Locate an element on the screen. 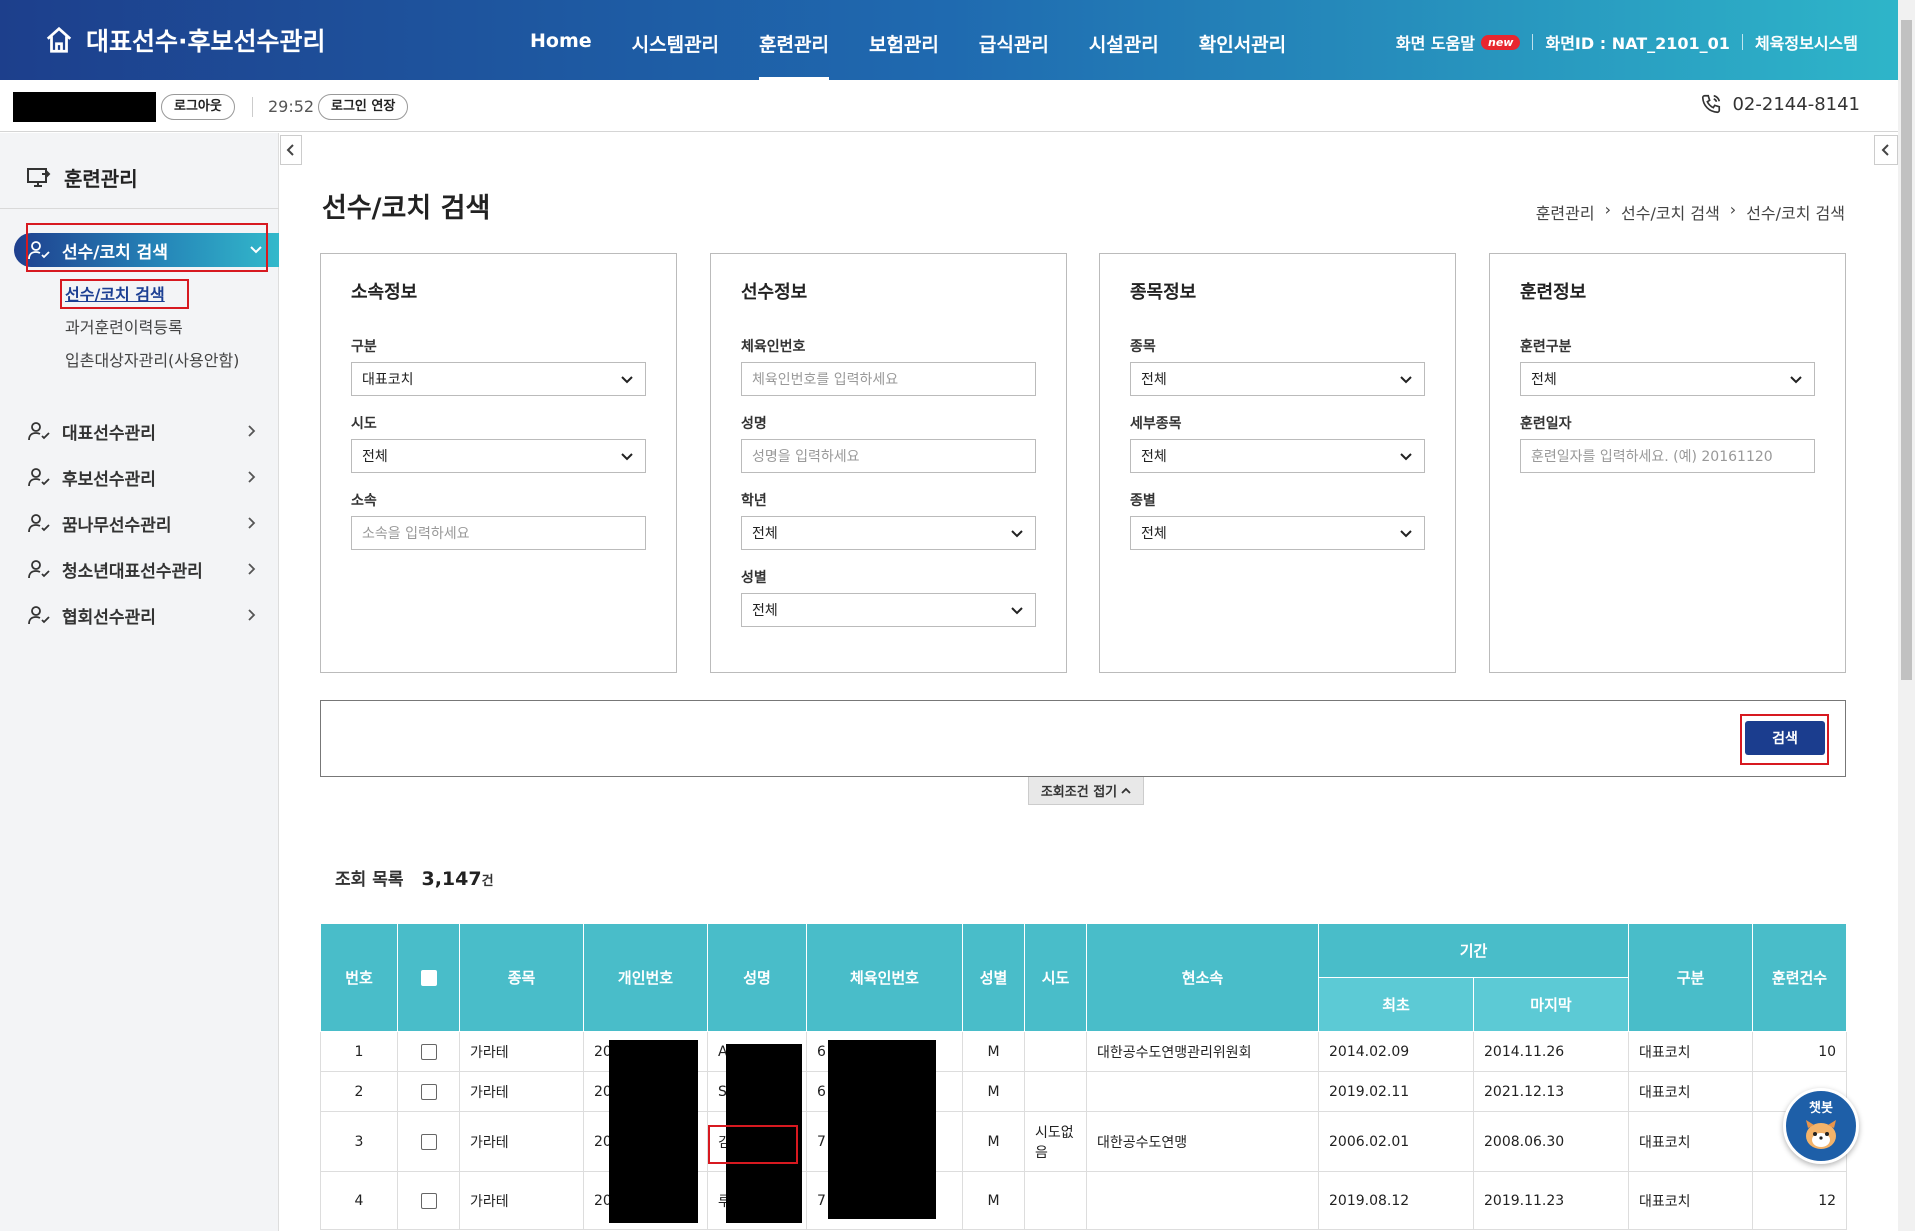 This screenshot has height=1231, width=1915. system-link: 체육정보시스템 is located at coordinates (1806, 42).